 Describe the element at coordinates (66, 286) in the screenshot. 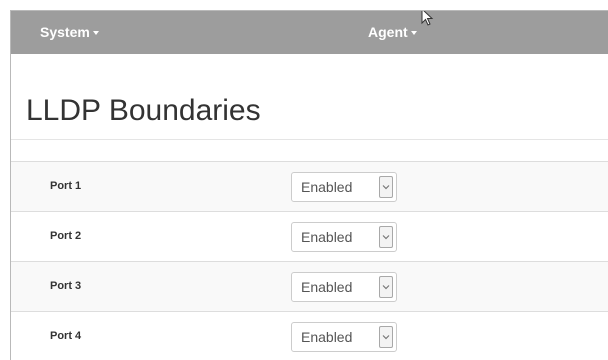

I see `port-label: Port 3` at that location.